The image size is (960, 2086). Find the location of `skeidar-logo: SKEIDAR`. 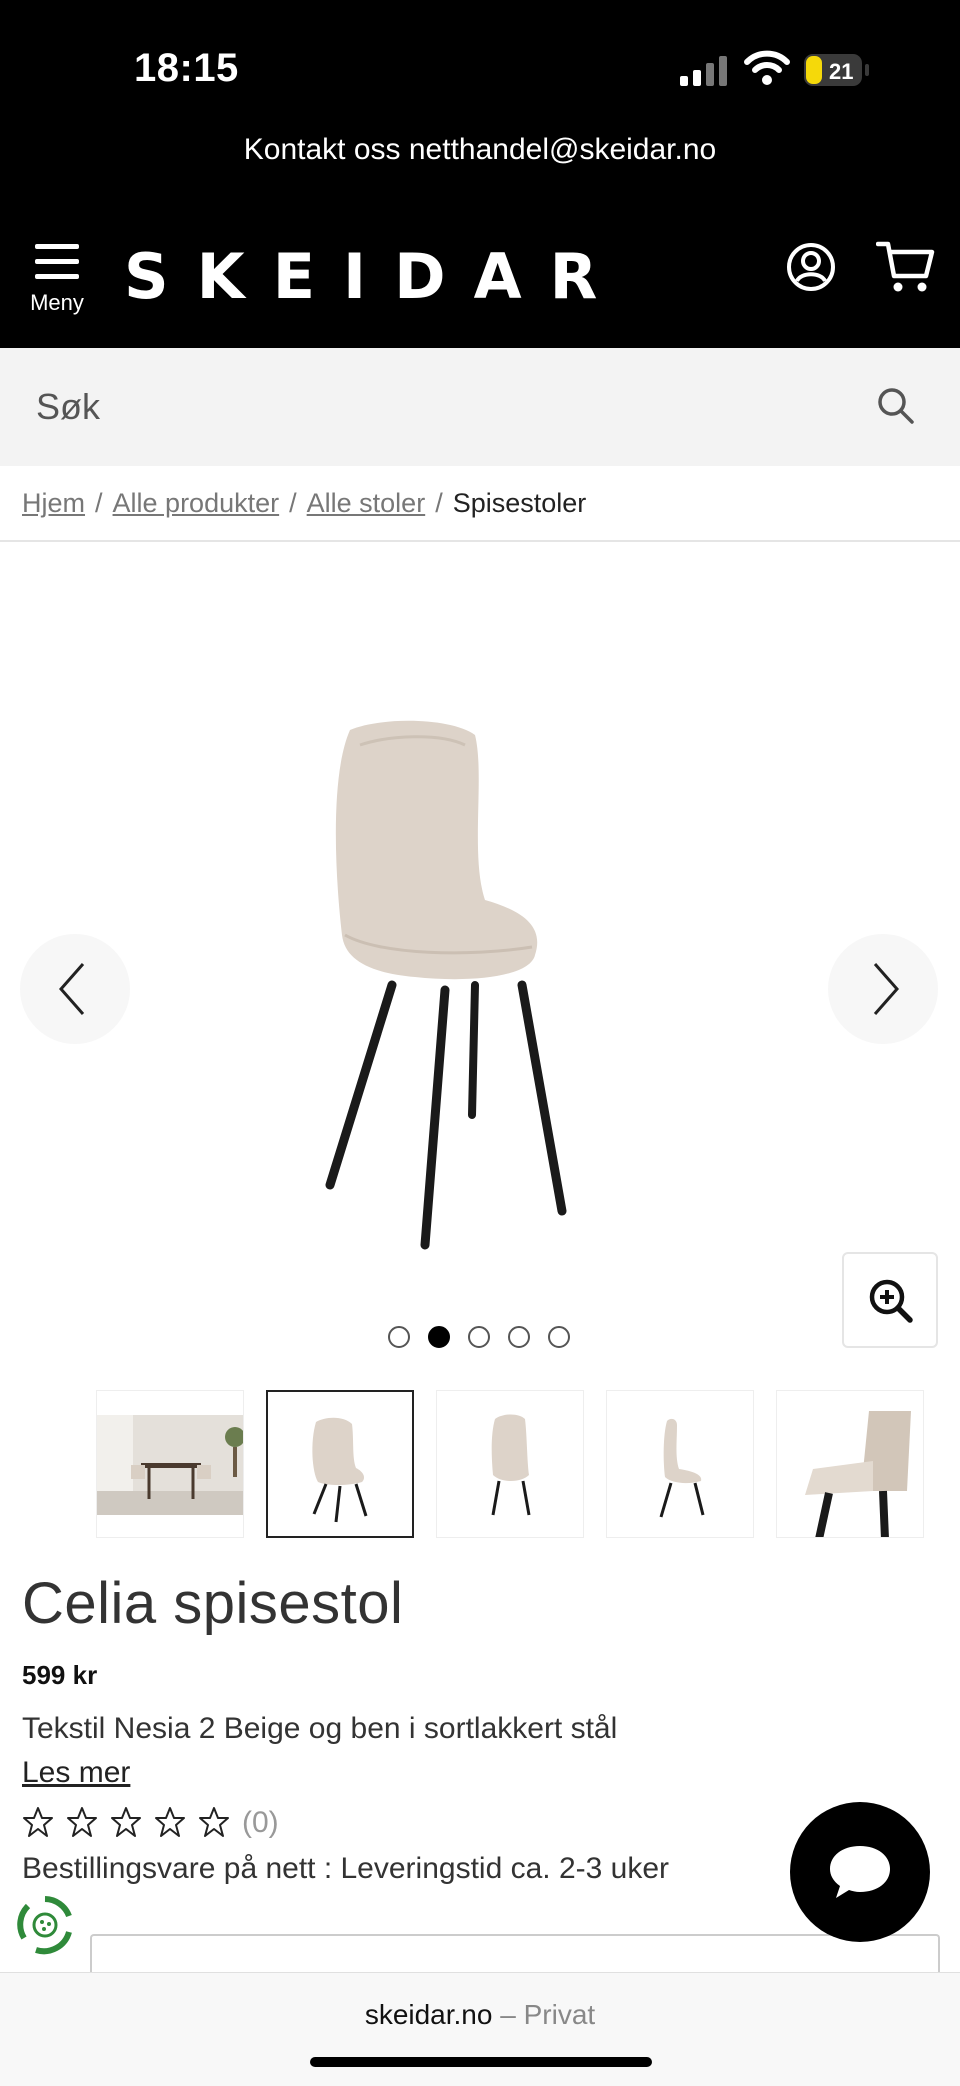

skeidar-logo: SKEIDAR is located at coordinates (374, 276).